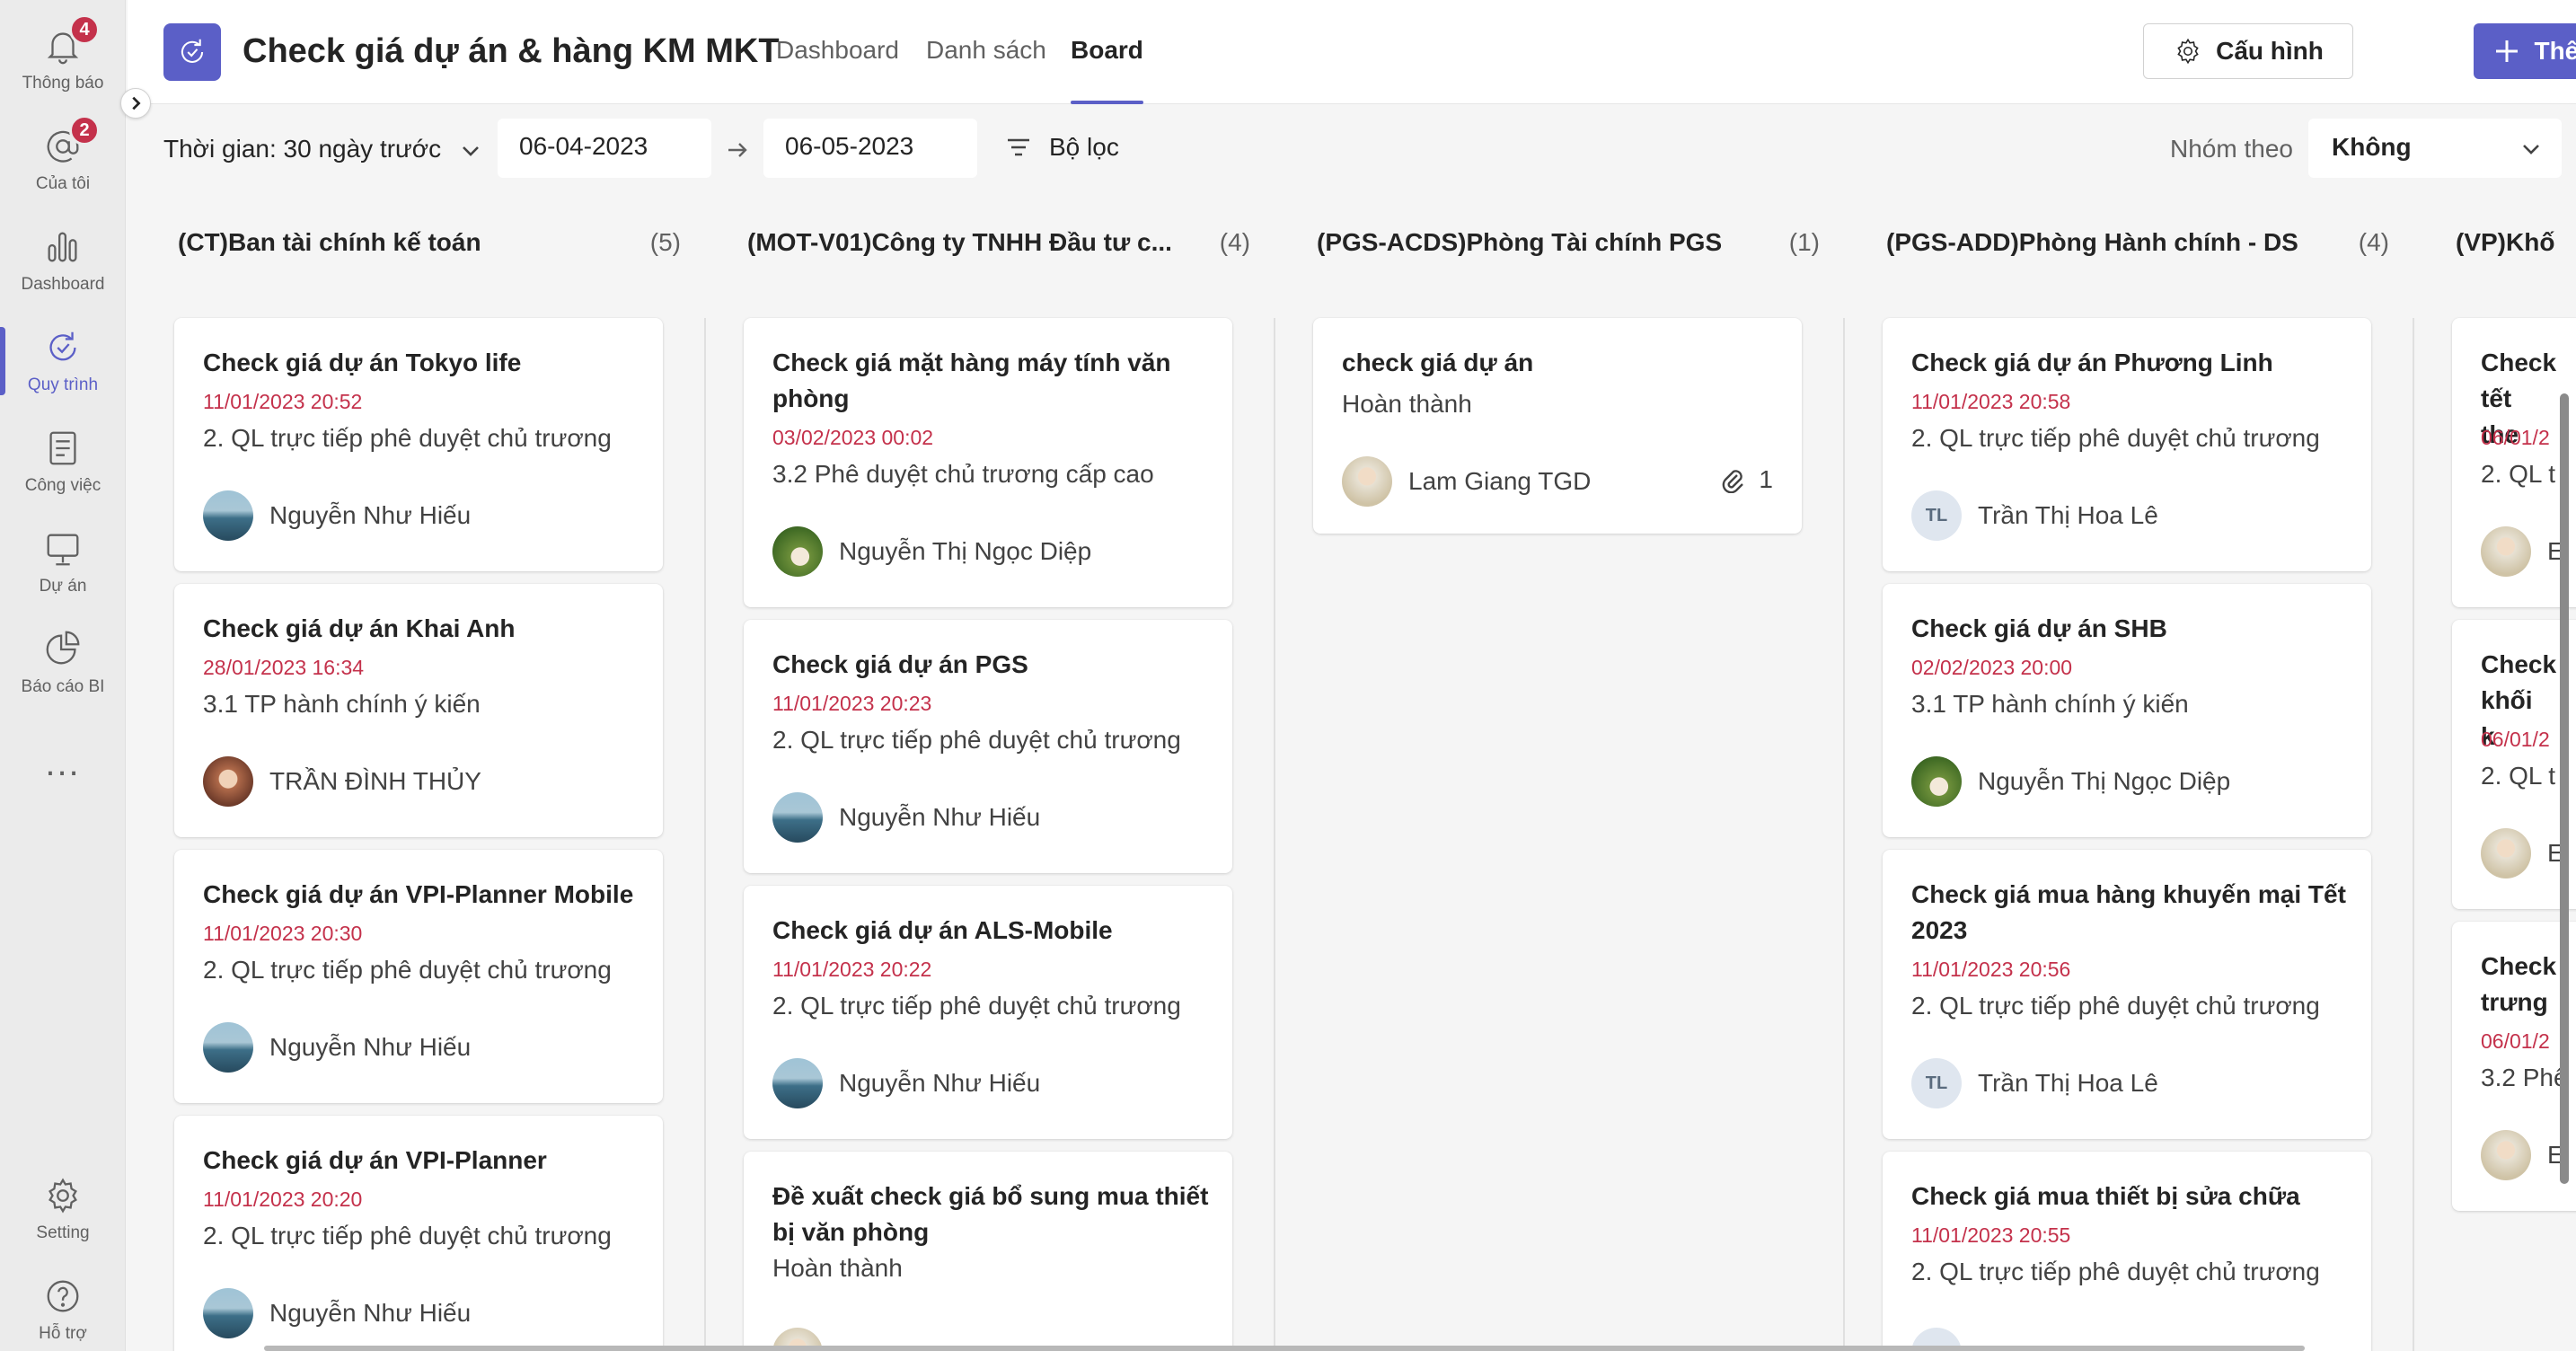 The height and width of the screenshot is (1351, 2576). What do you see at coordinates (511, 51) in the screenshot?
I see `page-title: Check giá dự án & hàng KM MKT` at bounding box center [511, 51].